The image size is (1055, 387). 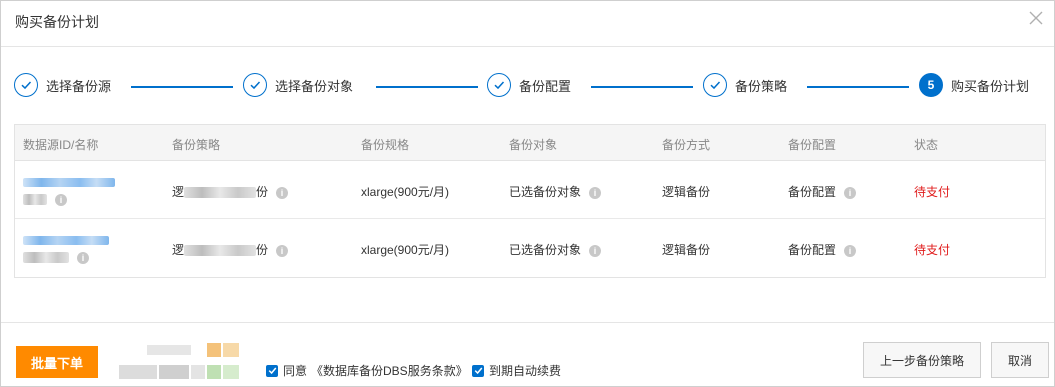 I want to click on step-label: 选择备份源, so click(x=79, y=86).